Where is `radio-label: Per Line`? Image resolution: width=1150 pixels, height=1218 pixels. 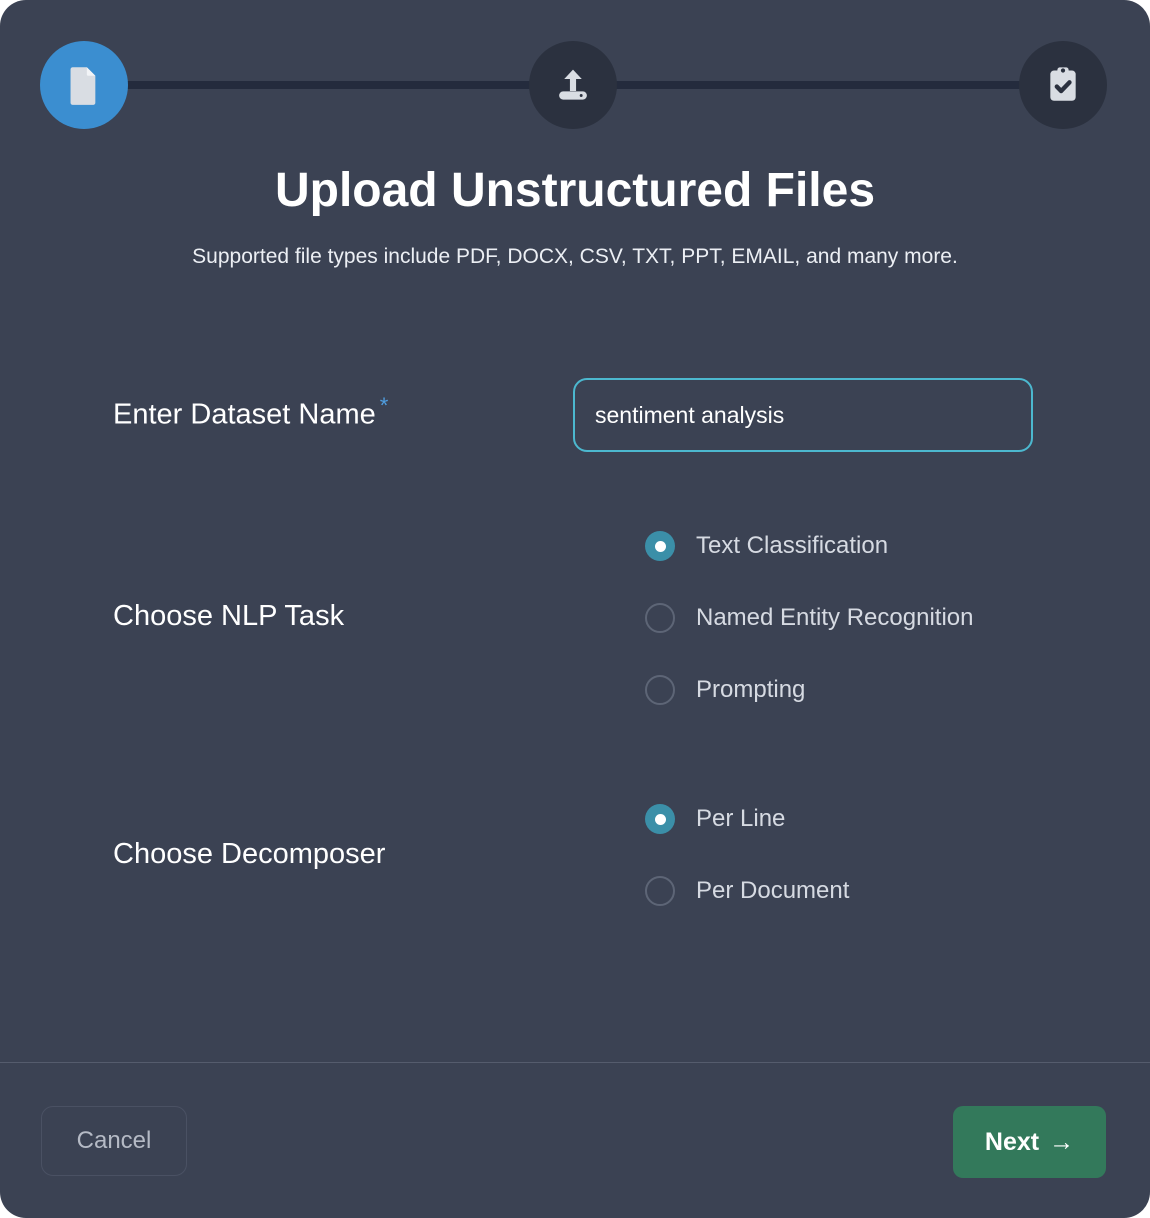
radio-label: Per Line is located at coordinates (741, 818).